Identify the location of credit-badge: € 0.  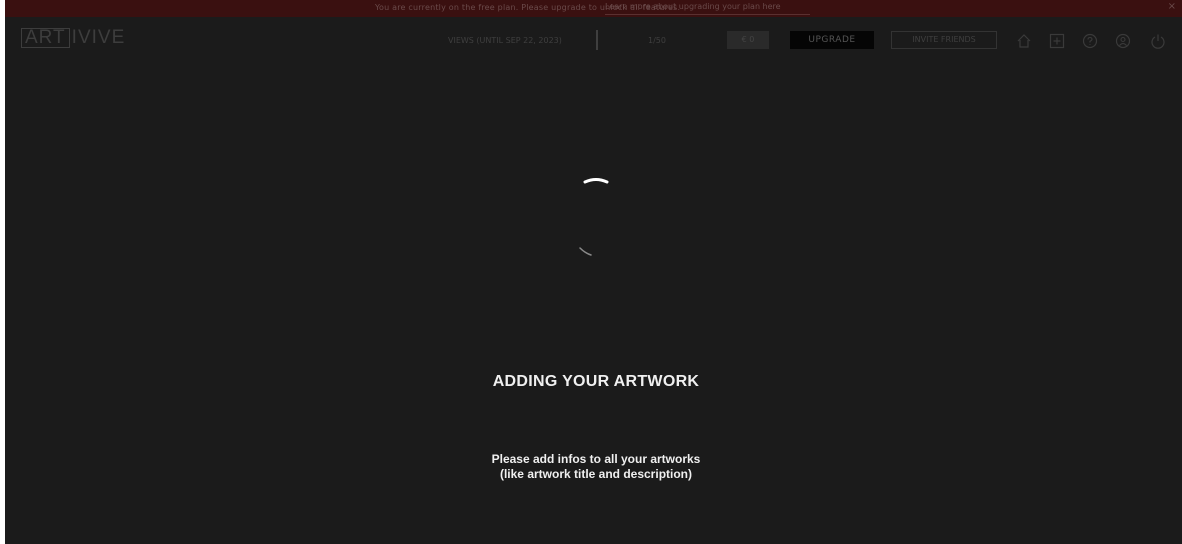
(748, 40).